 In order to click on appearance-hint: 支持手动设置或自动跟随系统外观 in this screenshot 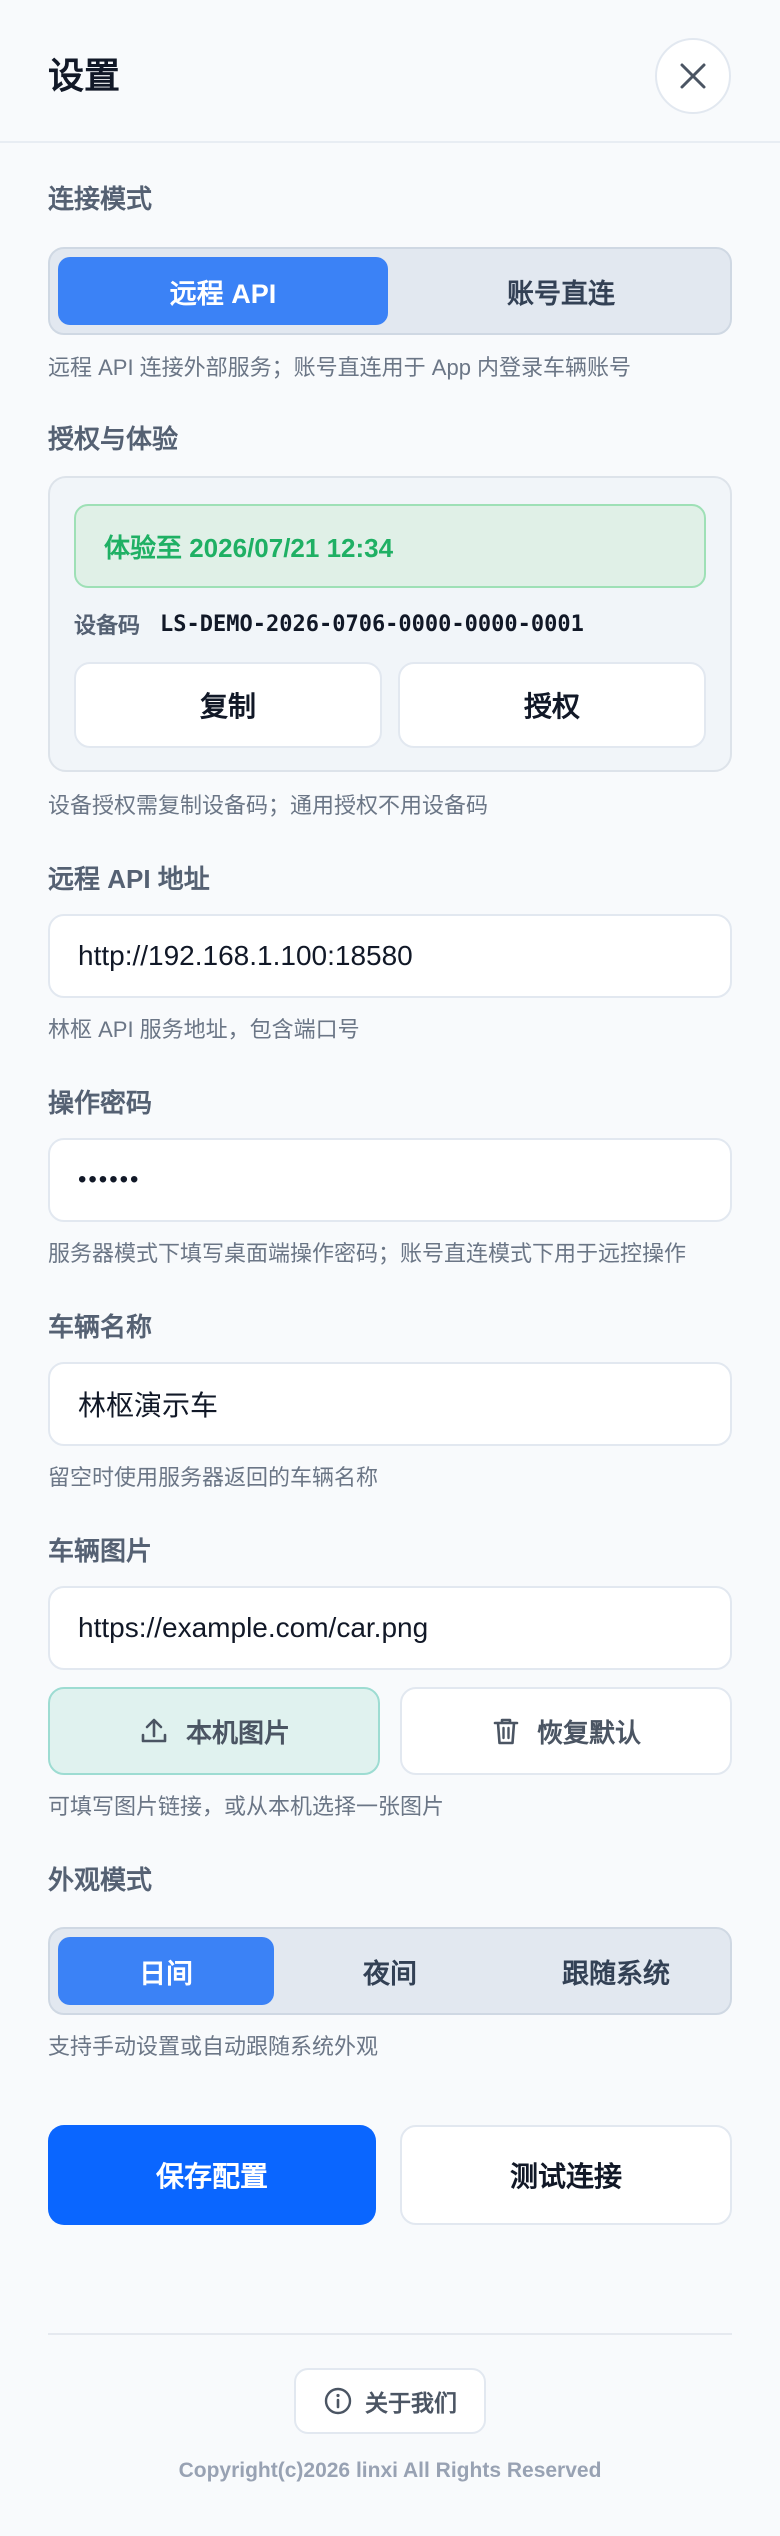, I will do `click(213, 2046)`.